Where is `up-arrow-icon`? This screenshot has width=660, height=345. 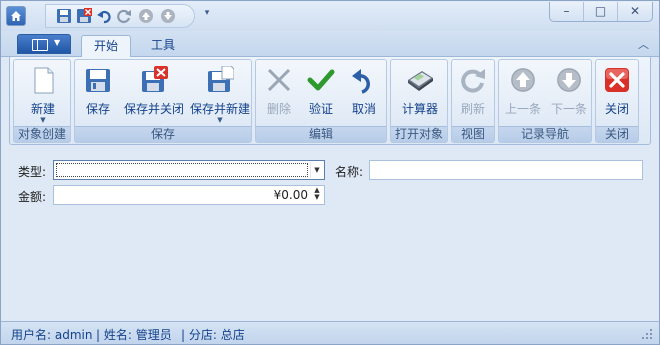 up-arrow-icon is located at coordinates (523, 80).